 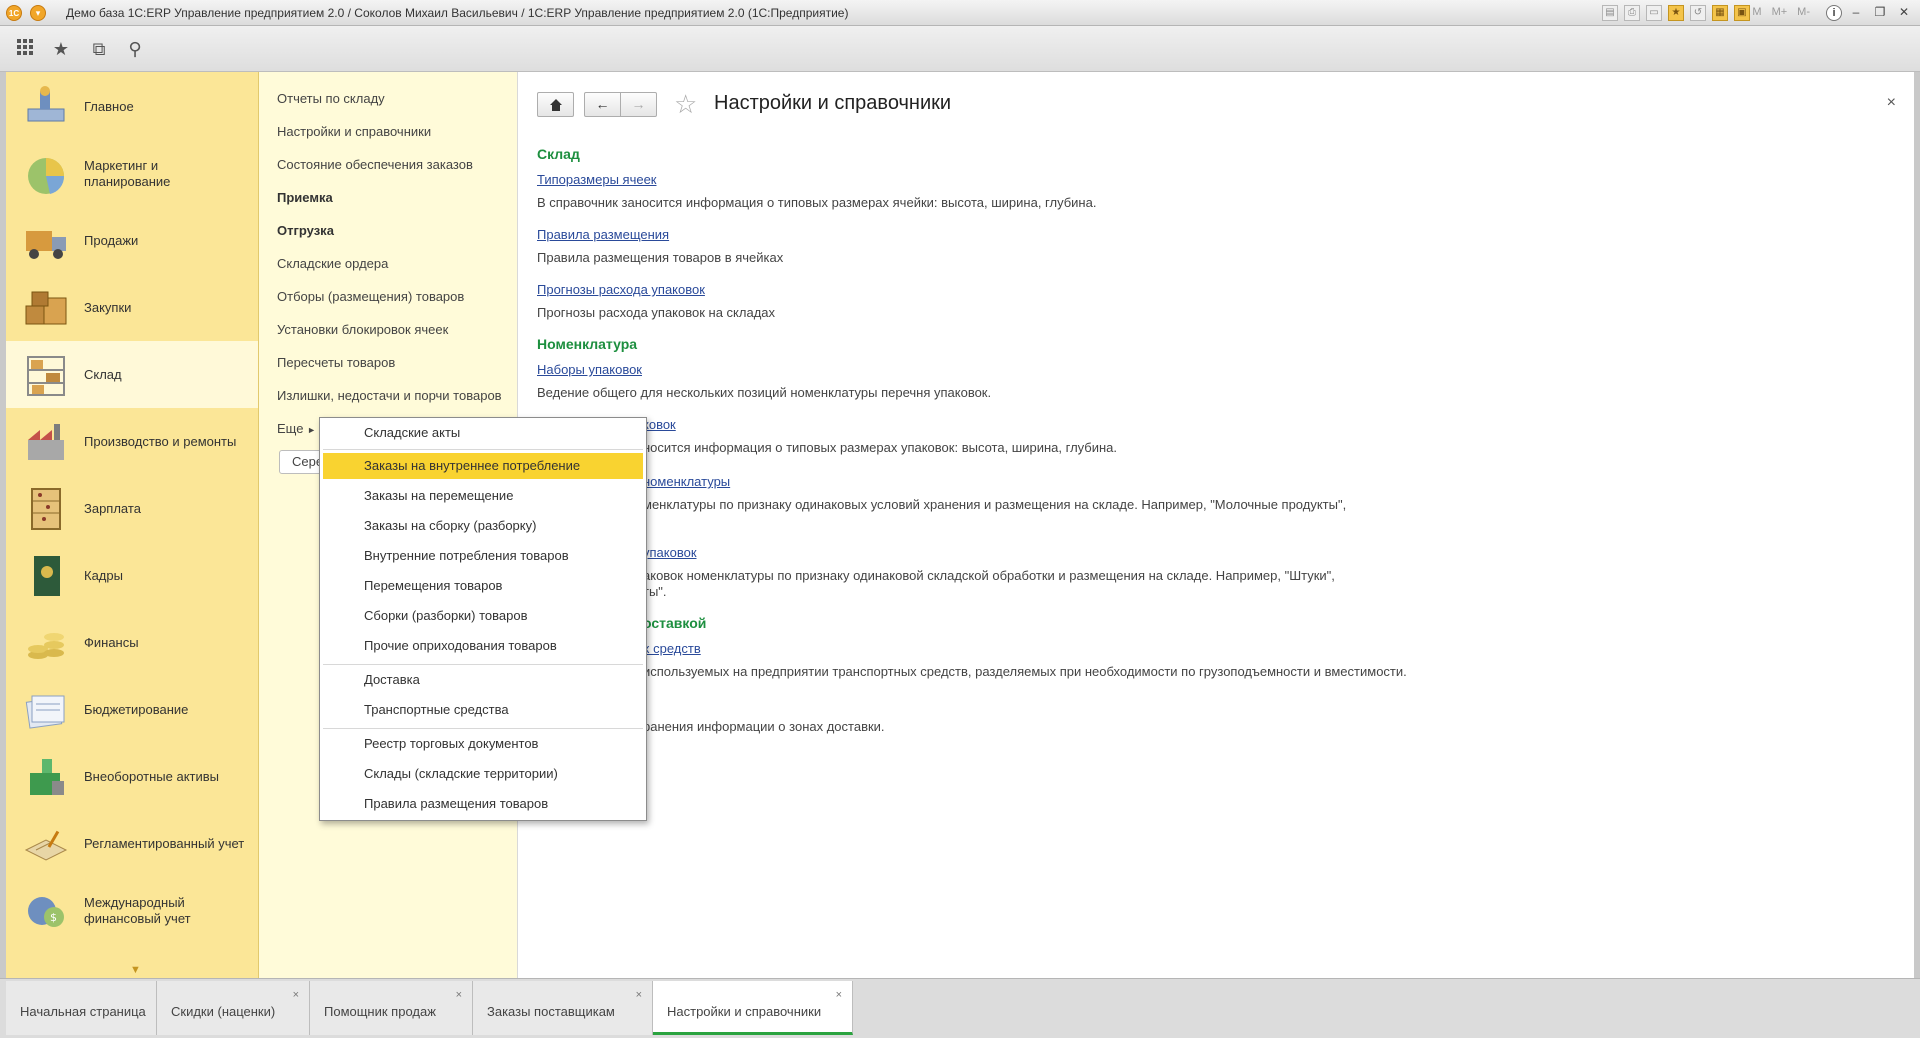 I want to click on popup-separator, so click(x=483, y=728).